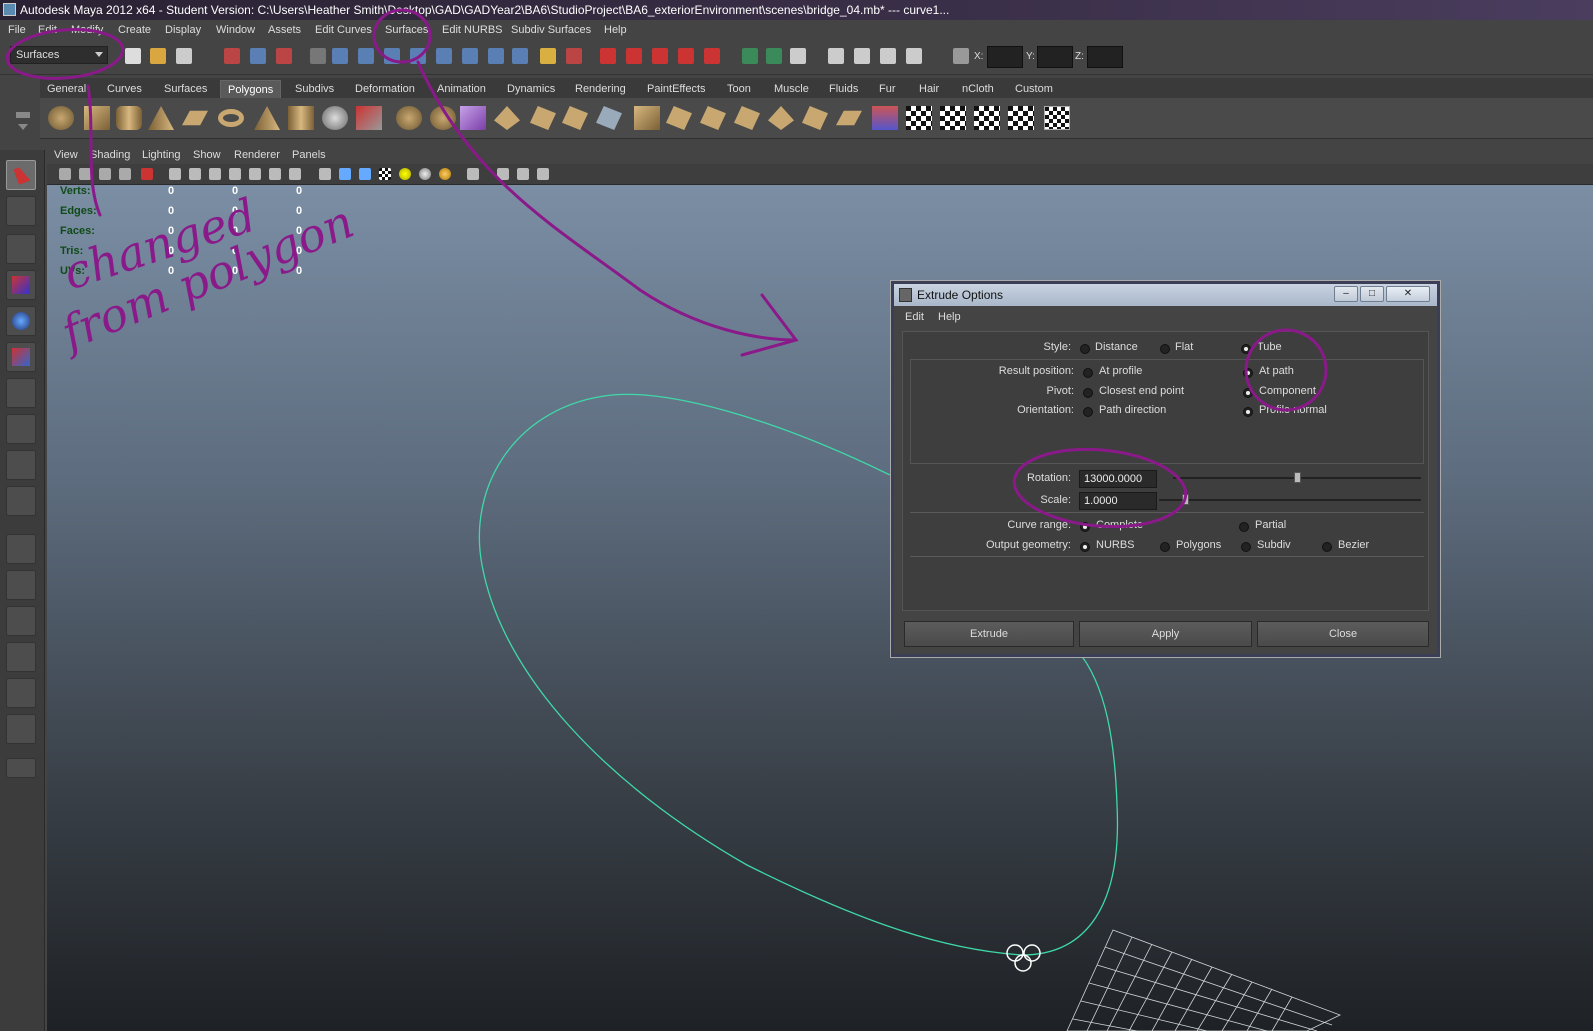  I want to click on orientation-path-direction-label: Path direction, so click(1132, 410).